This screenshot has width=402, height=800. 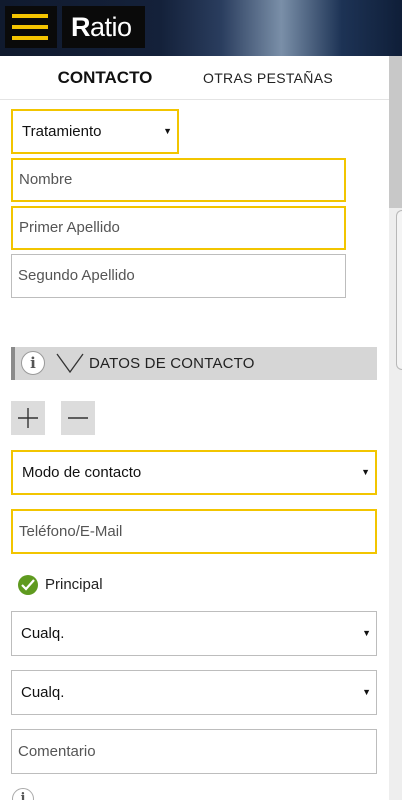 I want to click on scrollbar-thumb, so click(x=395, y=132).